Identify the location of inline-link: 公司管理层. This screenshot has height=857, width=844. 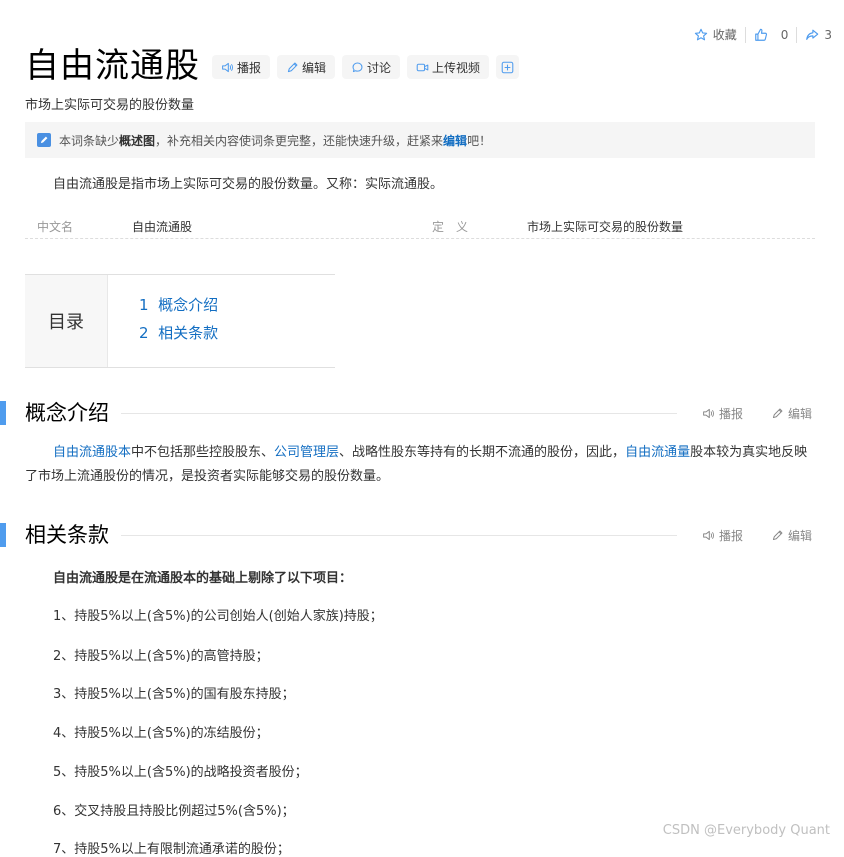
(306, 452).